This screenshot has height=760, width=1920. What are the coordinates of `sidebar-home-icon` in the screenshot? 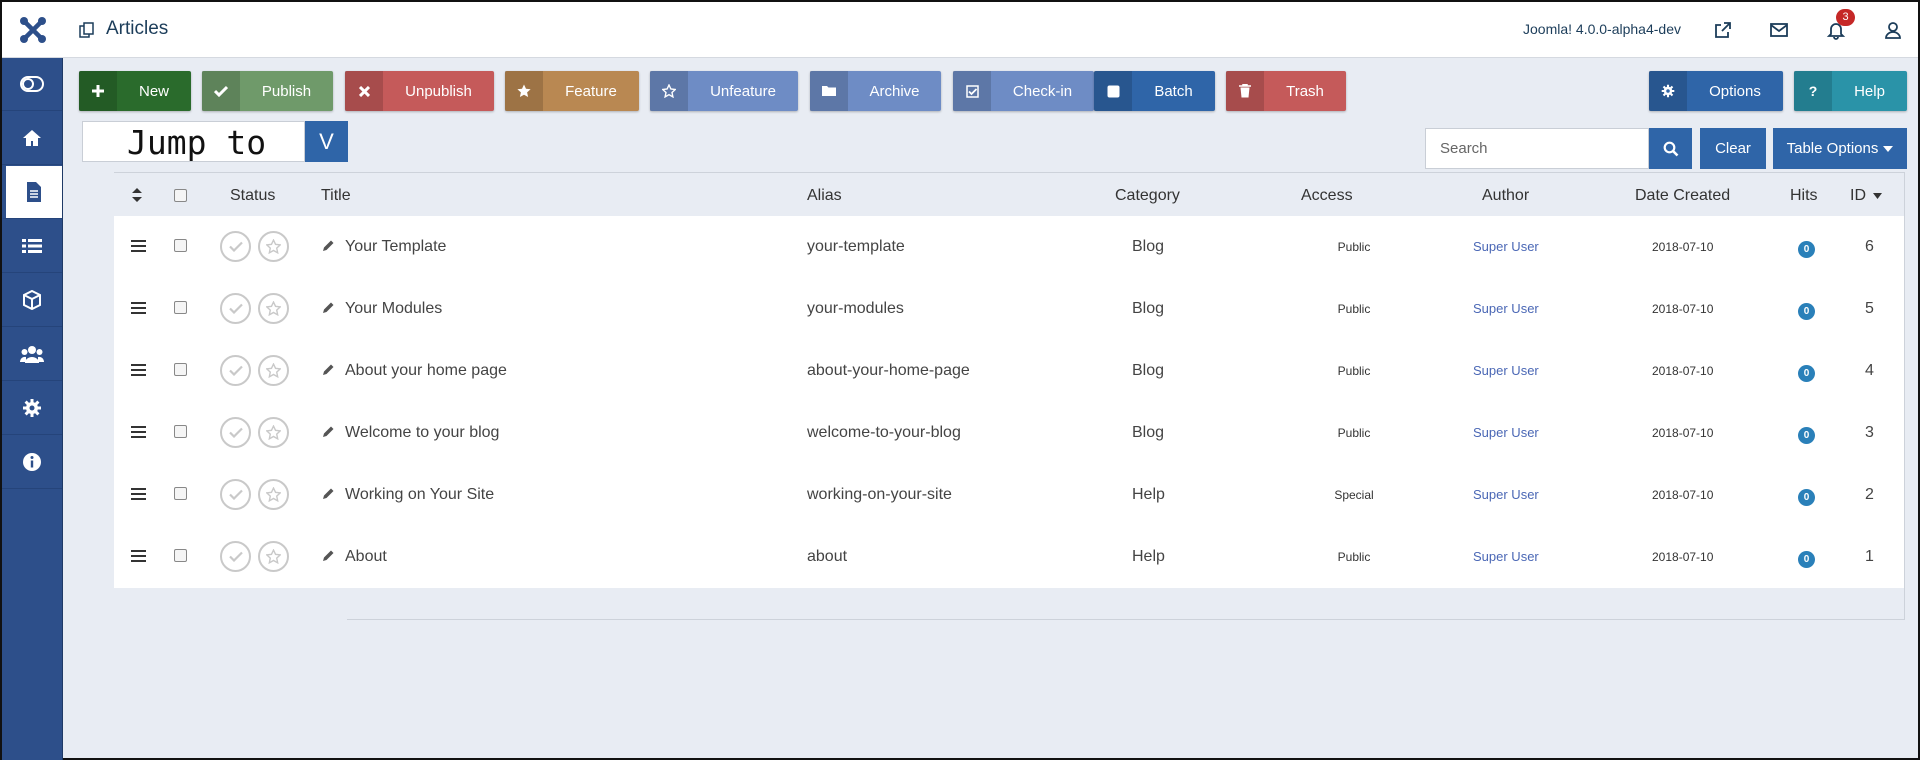 It's located at (32, 138).